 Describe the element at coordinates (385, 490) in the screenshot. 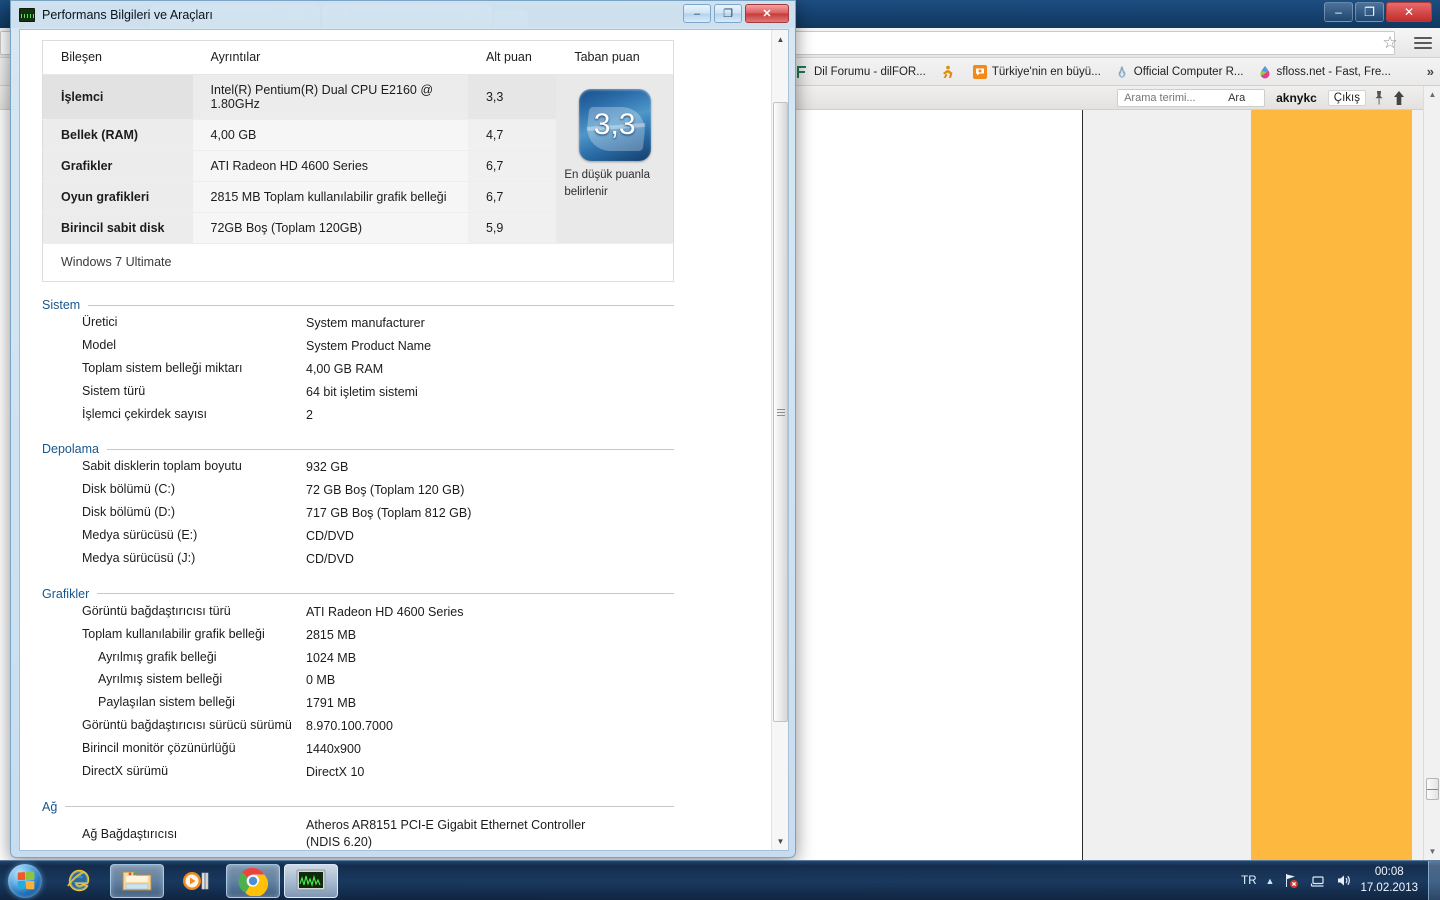

I see `detail-value: 72 GB Boş (Toplam 120 GB)` at that location.